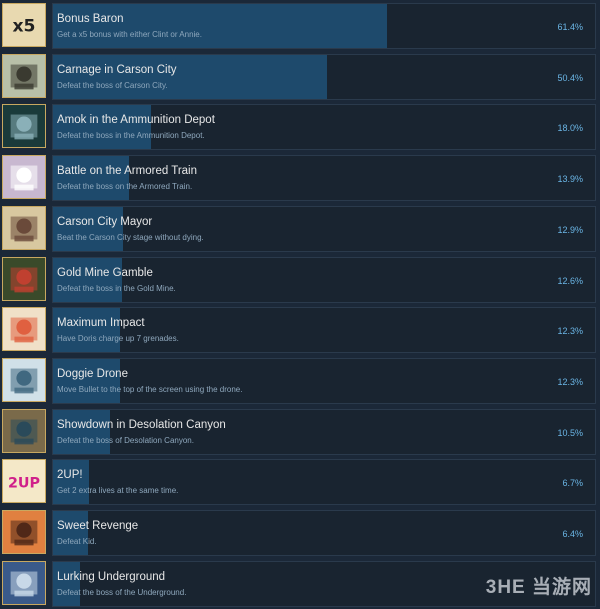 Image resolution: width=600 pixels, height=609 pixels. Describe the element at coordinates (125, 440) in the screenshot. I see `achievement-description: Defeat the boss of Desolation Canyon.` at that location.